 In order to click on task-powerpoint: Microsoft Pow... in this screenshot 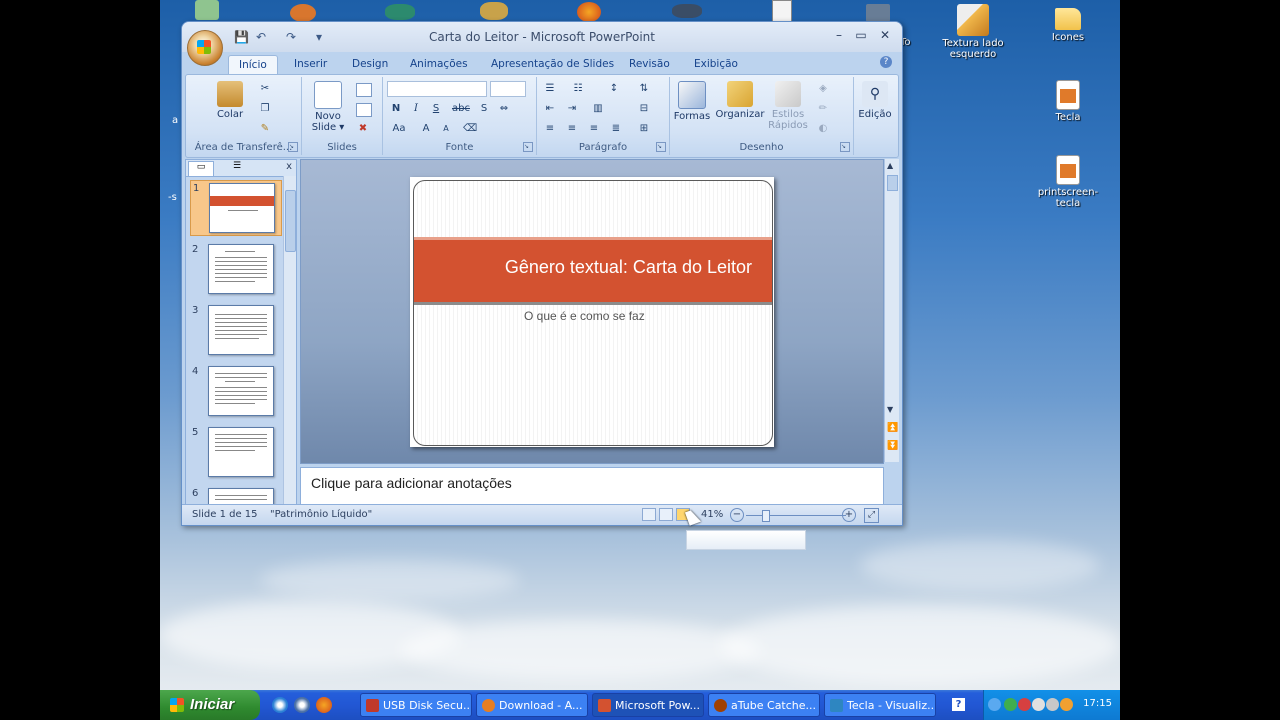, I will do `click(648, 705)`.